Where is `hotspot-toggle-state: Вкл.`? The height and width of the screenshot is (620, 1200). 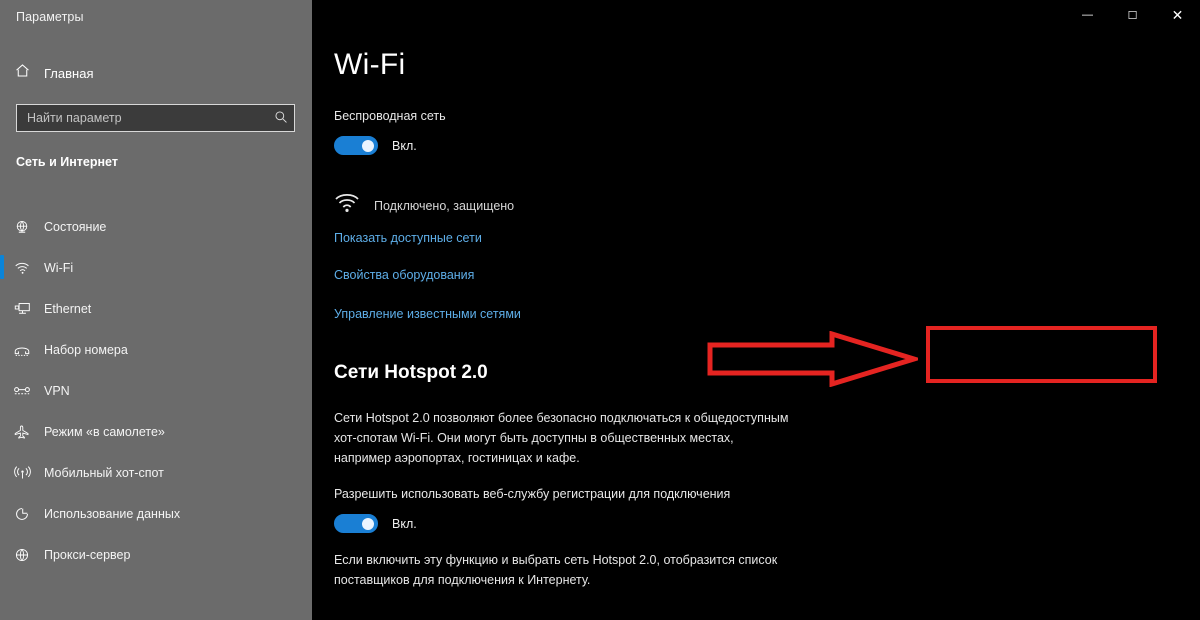 hotspot-toggle-state: Вкл. is located at coordinates (404, 523).